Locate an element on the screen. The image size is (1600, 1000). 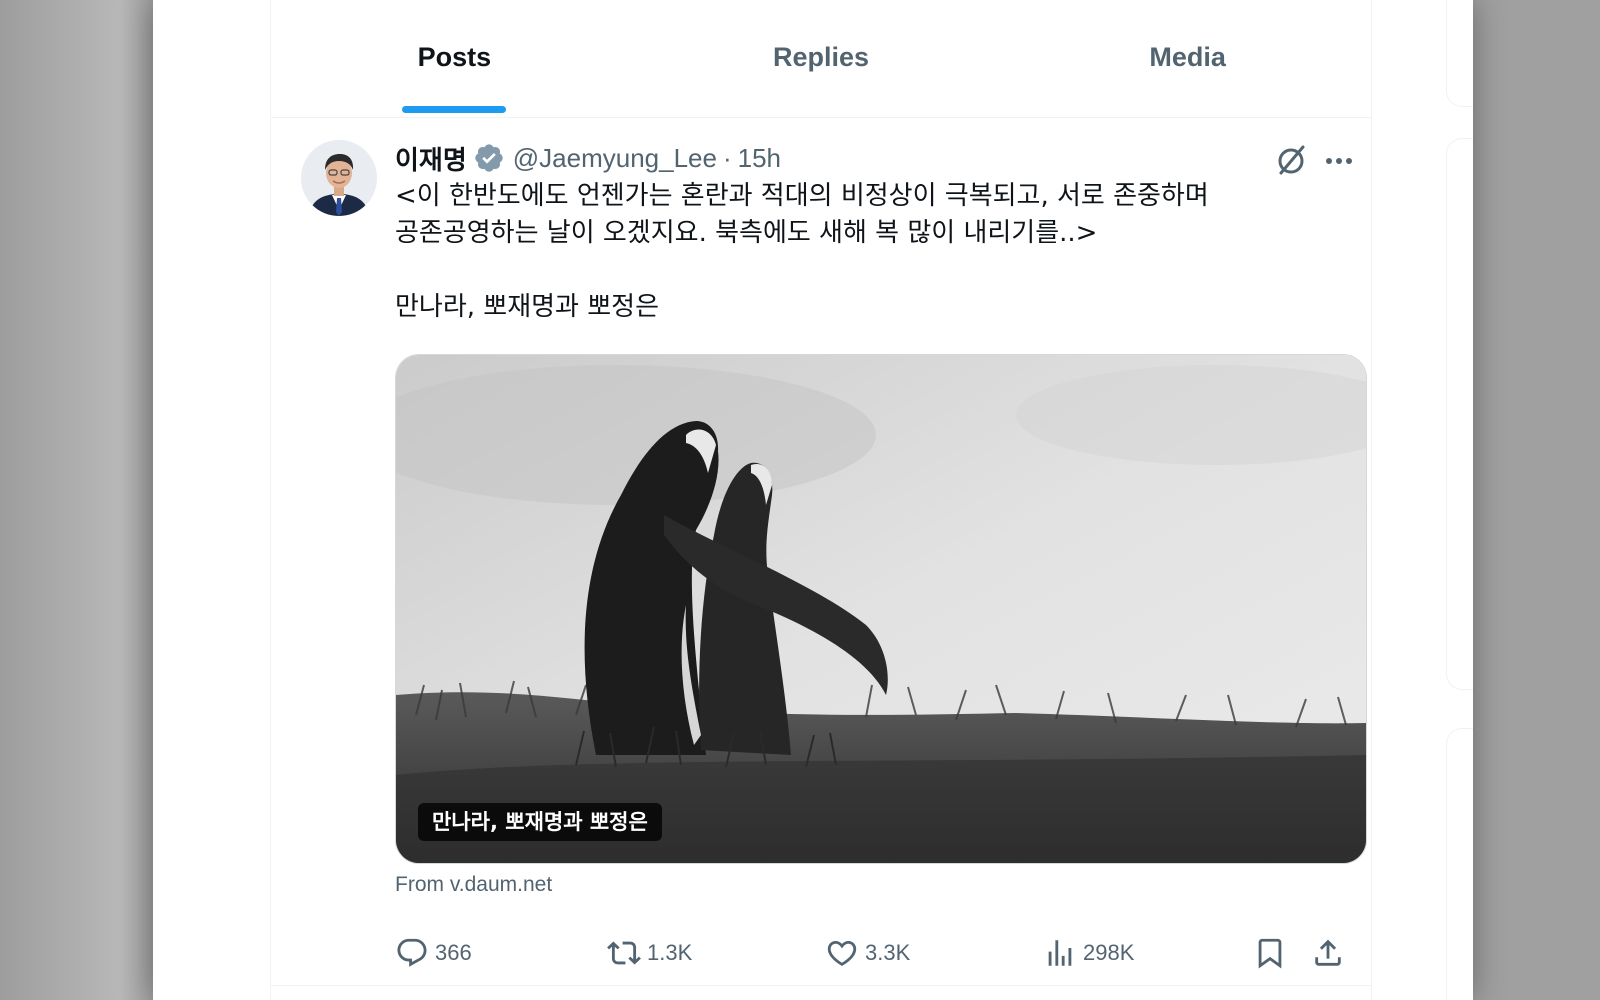
bookmark-icon is located at coordinates (1270, 953).